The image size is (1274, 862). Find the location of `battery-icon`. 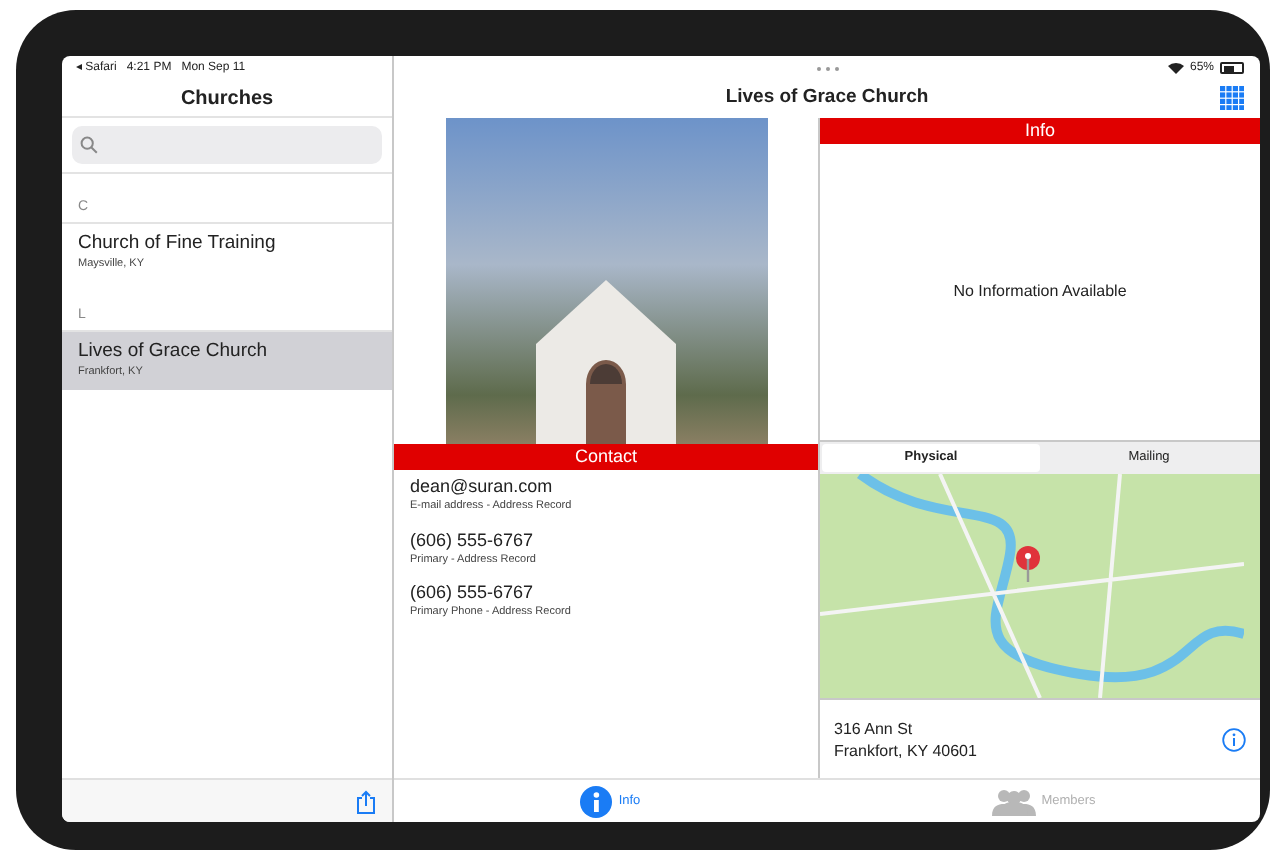

battery-icon is located at coordinates (1232, 68).